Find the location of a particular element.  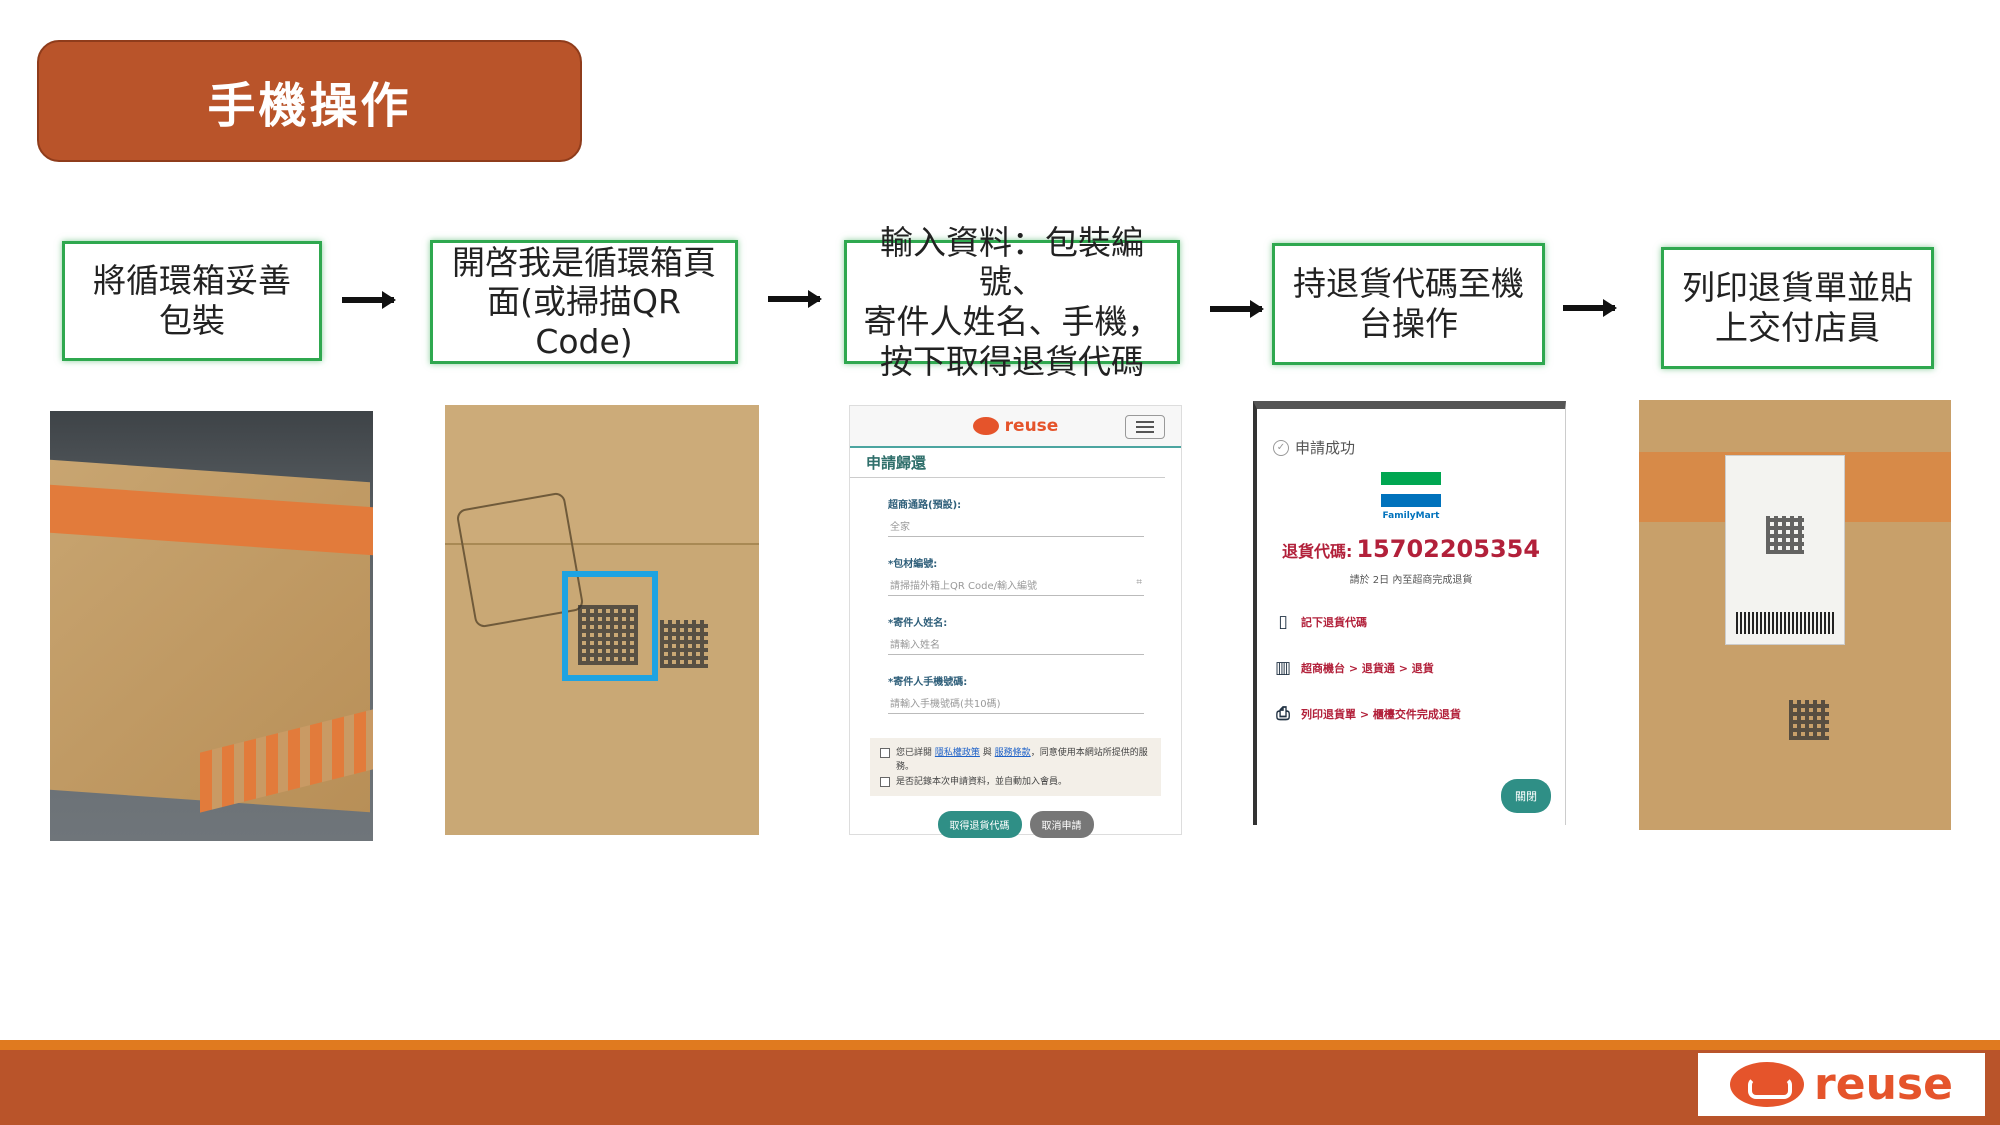

field-label-sender-phone: *寄件人手機號碼: is located at coordinates (928, 682).